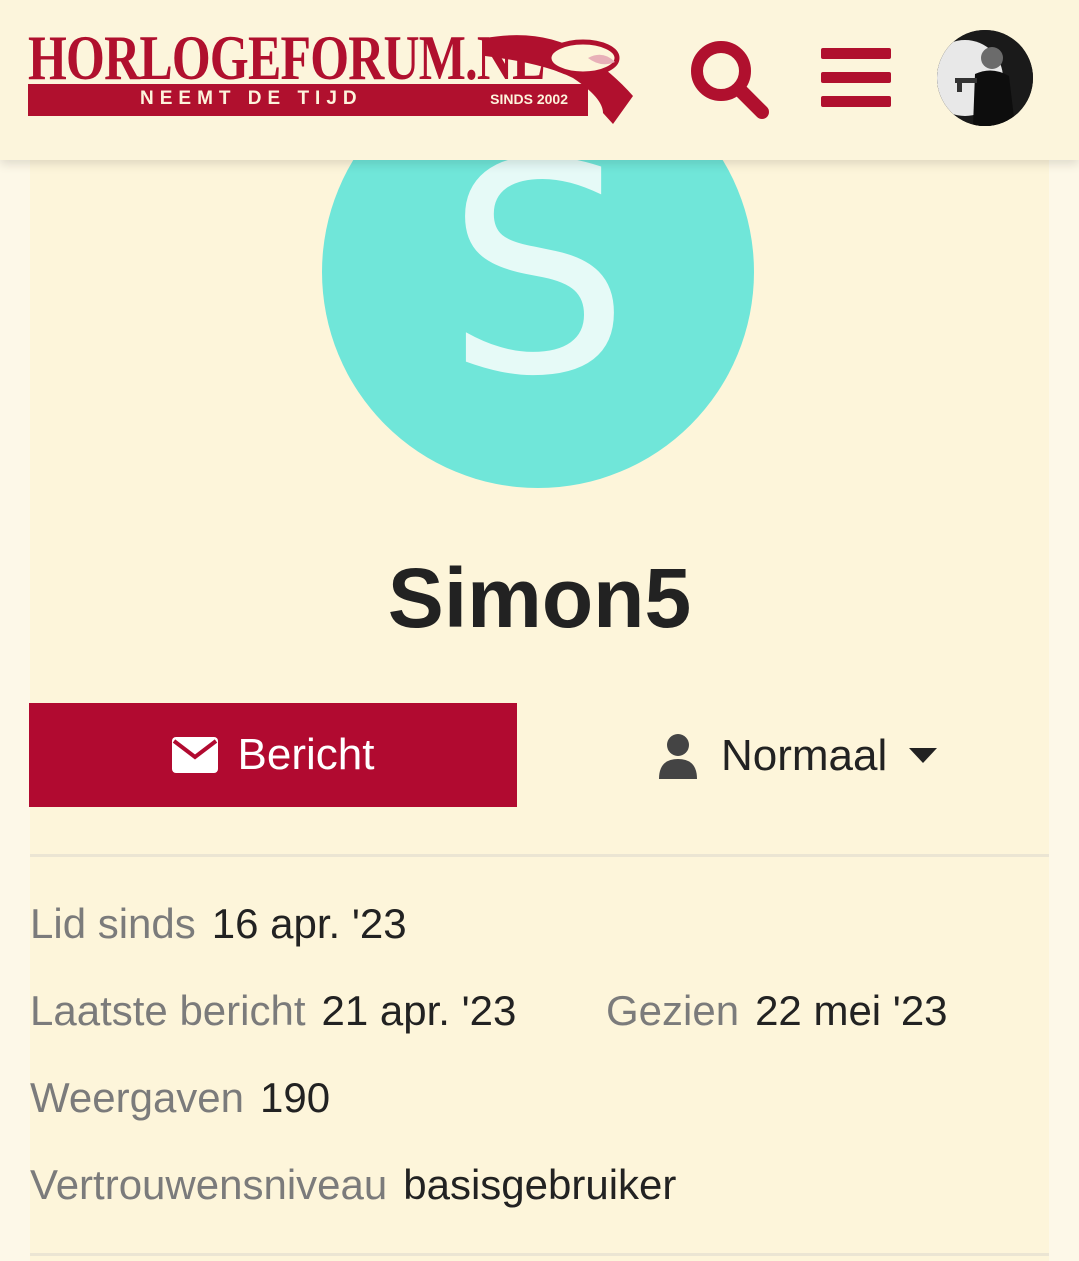 The width and height of the screenshot is (1079, 1261). I want to click on notification-level-label: Normaal, so click(804, 755).